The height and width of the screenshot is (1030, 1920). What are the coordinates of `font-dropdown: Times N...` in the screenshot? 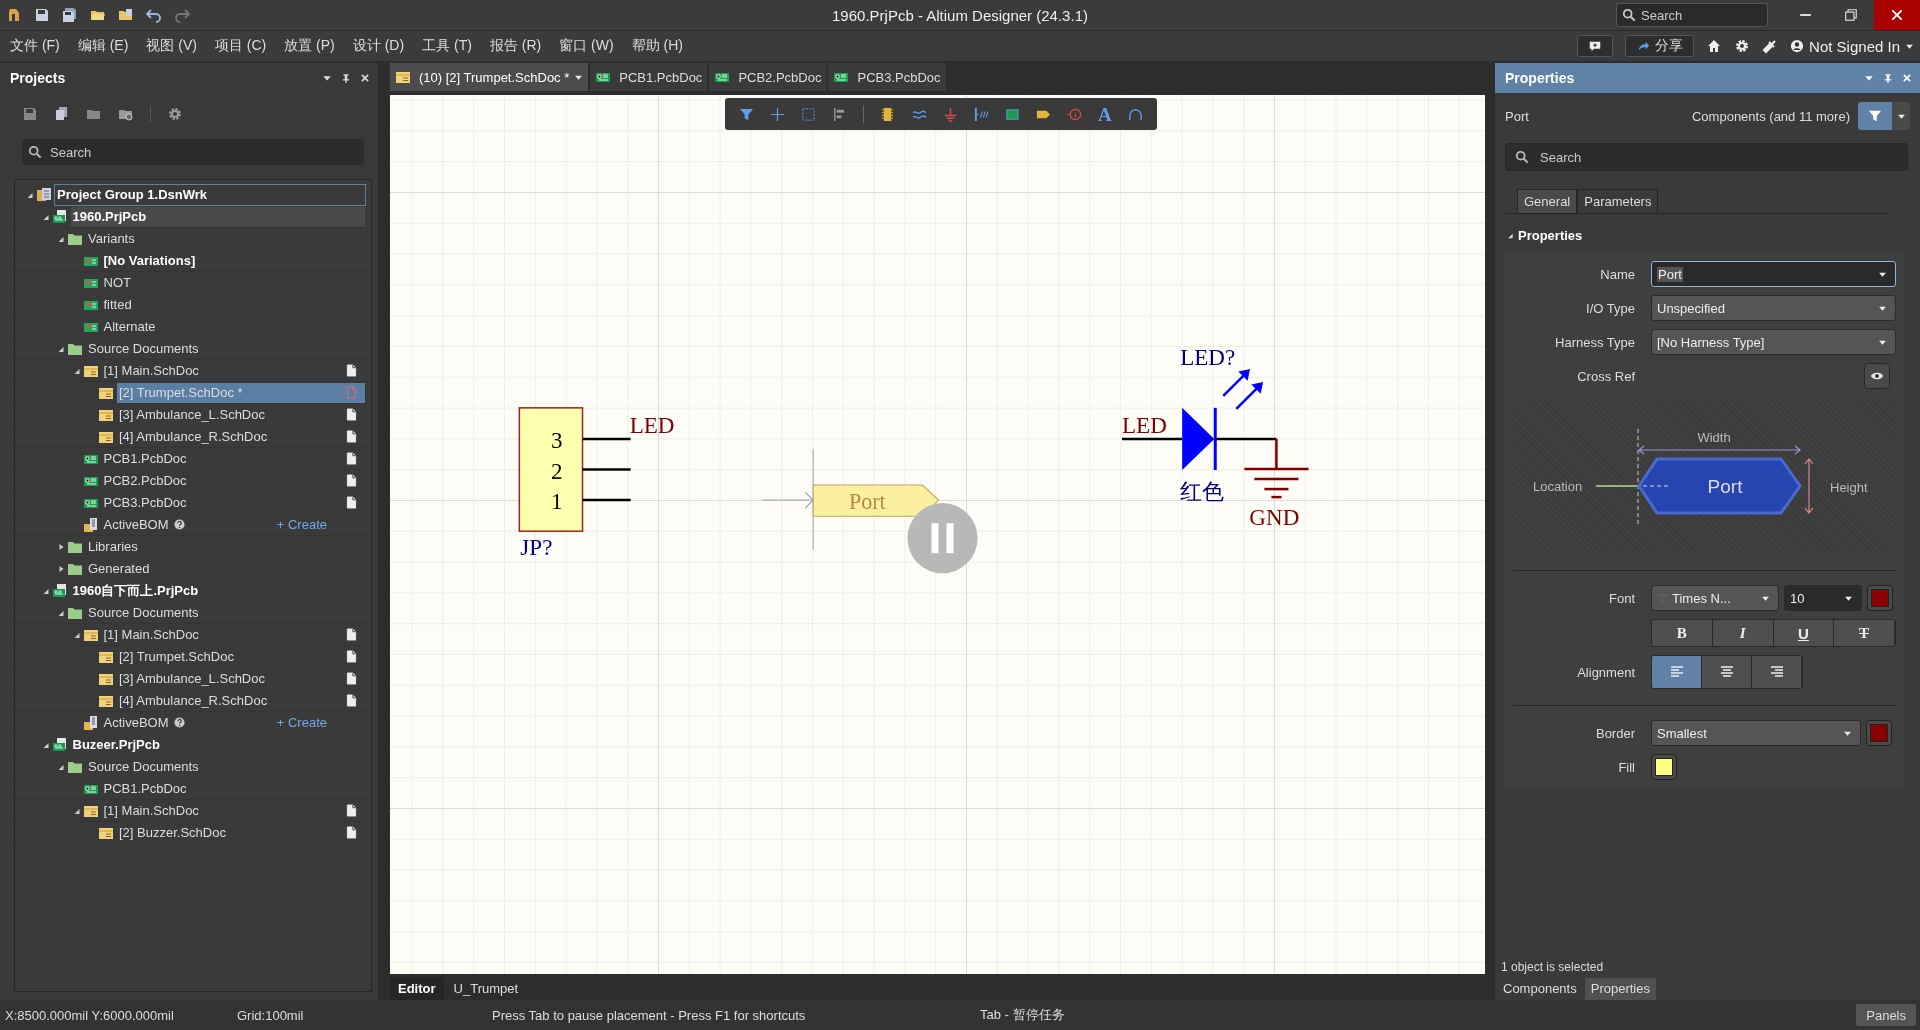 It's located at (1715, 598).